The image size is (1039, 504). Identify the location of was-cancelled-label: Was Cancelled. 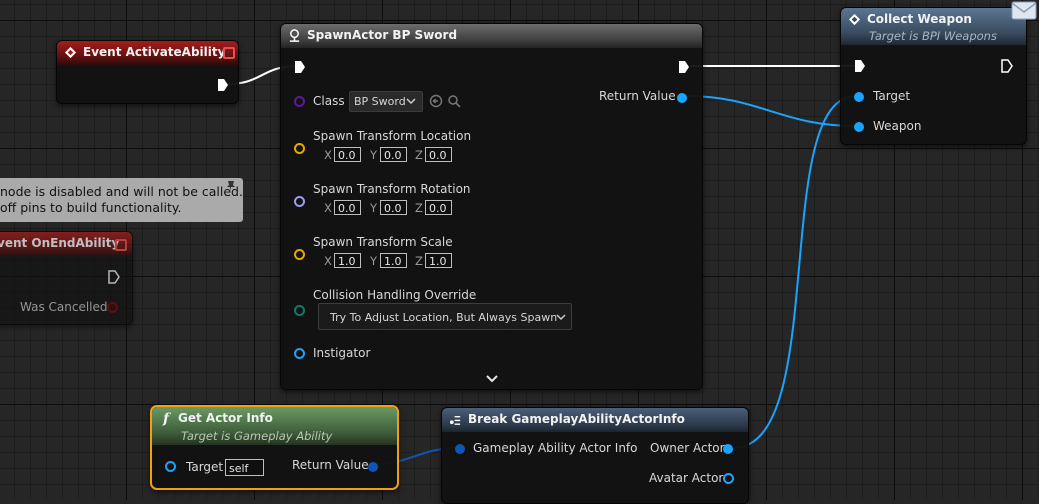
(64, 307).